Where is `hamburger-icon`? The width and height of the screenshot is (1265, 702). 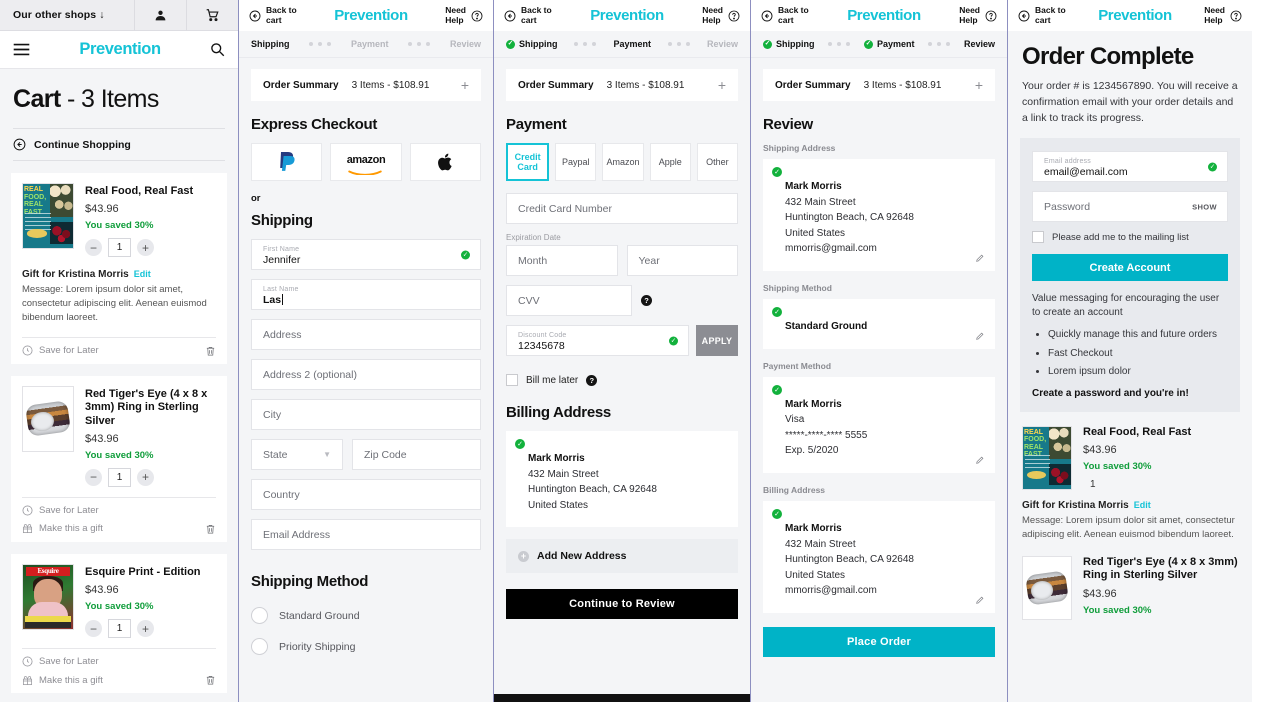
hamburger-icon is located at coordinates (21, 49).